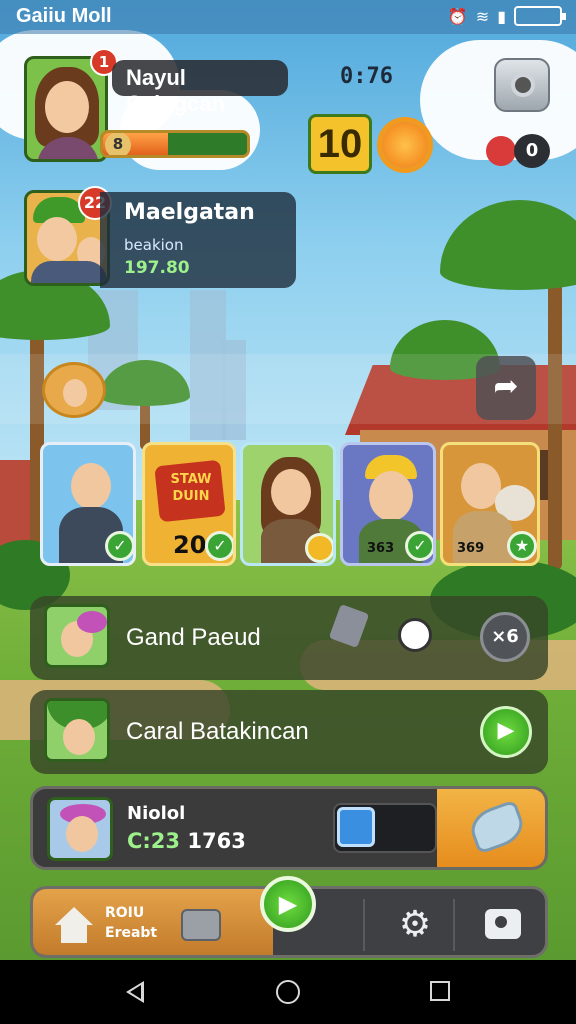 This screenshot has width=576, height=1024. I want to click on home-base, so click(74, 934).